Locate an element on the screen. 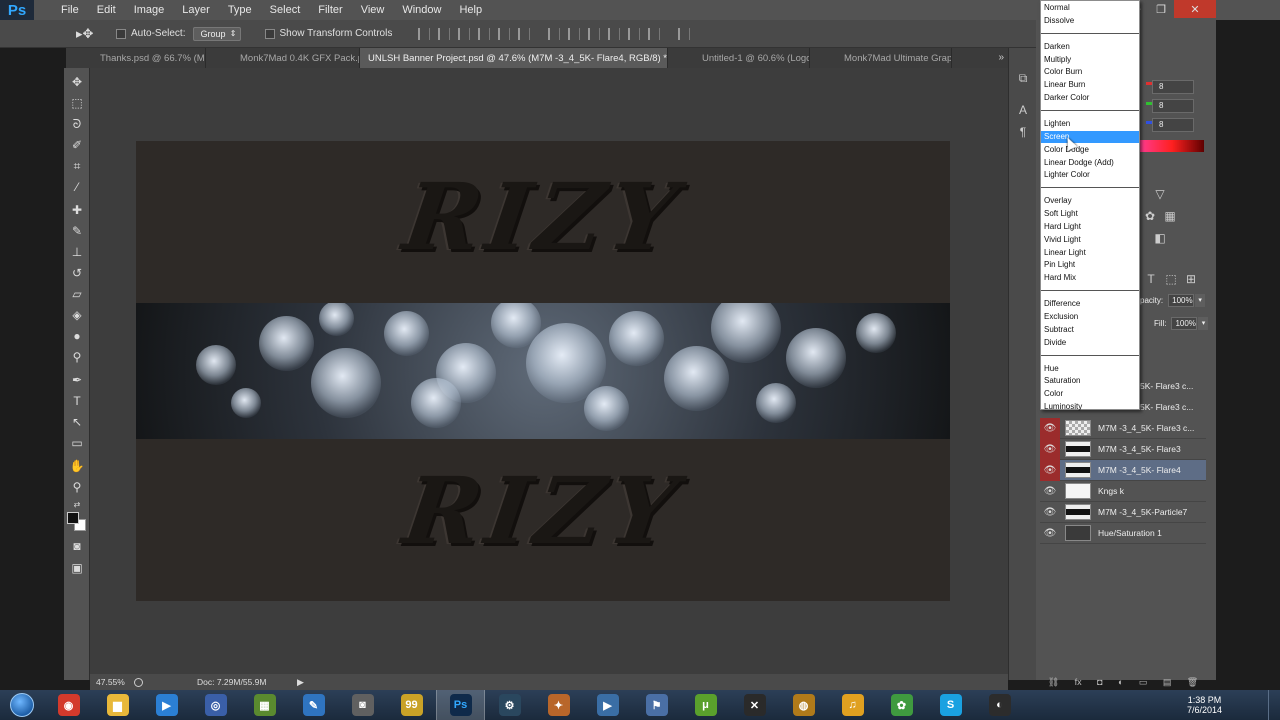  smart-object-filter-icon: ⊞ is located at coordinates (1191, 279).